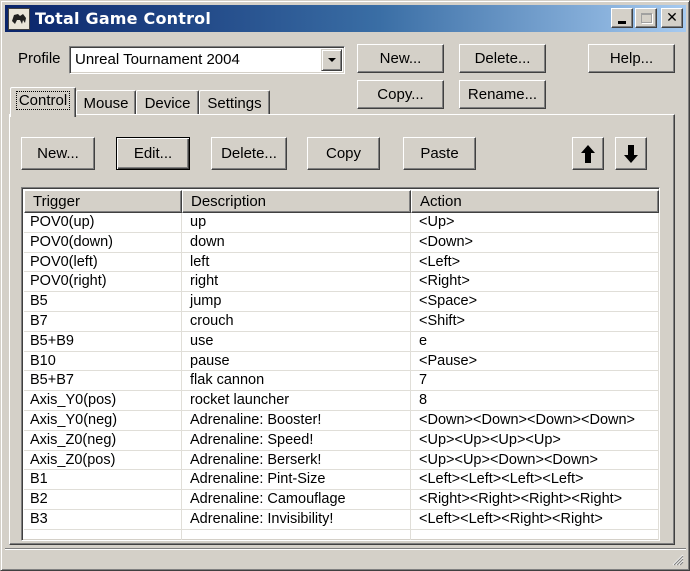 The width and height of the screenshot is (690, 571). I want to click on table-row: POV0(right) right <Right>, so click(341, 282).